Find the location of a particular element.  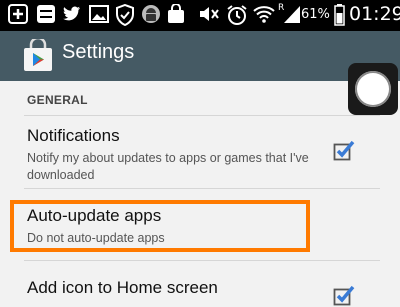

equals-icon is located at coordinates (46, 14).